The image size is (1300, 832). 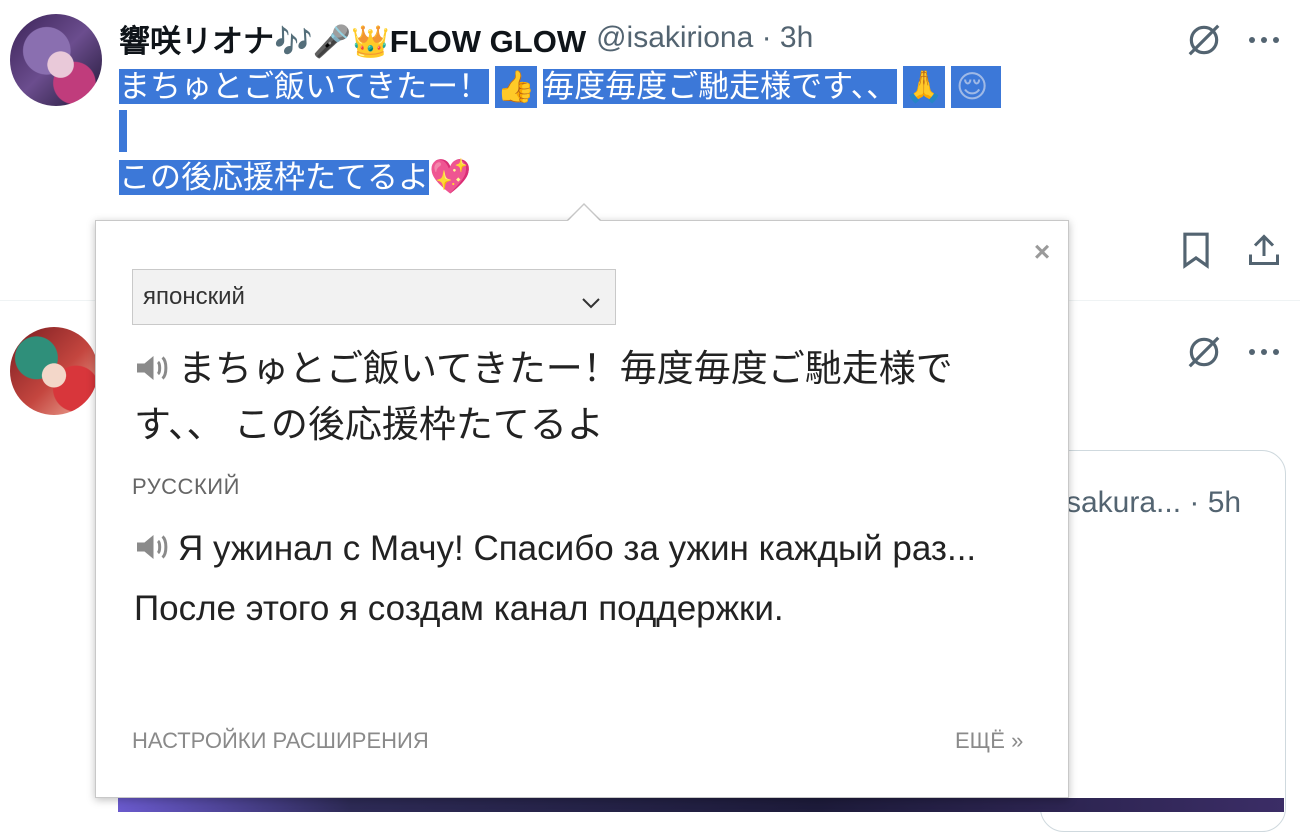 I want to click on tweet-header: 響咲リオナ🎶🎤👑FLOW GLOW @isakiriona · 3h, so click(x=466, y=38).